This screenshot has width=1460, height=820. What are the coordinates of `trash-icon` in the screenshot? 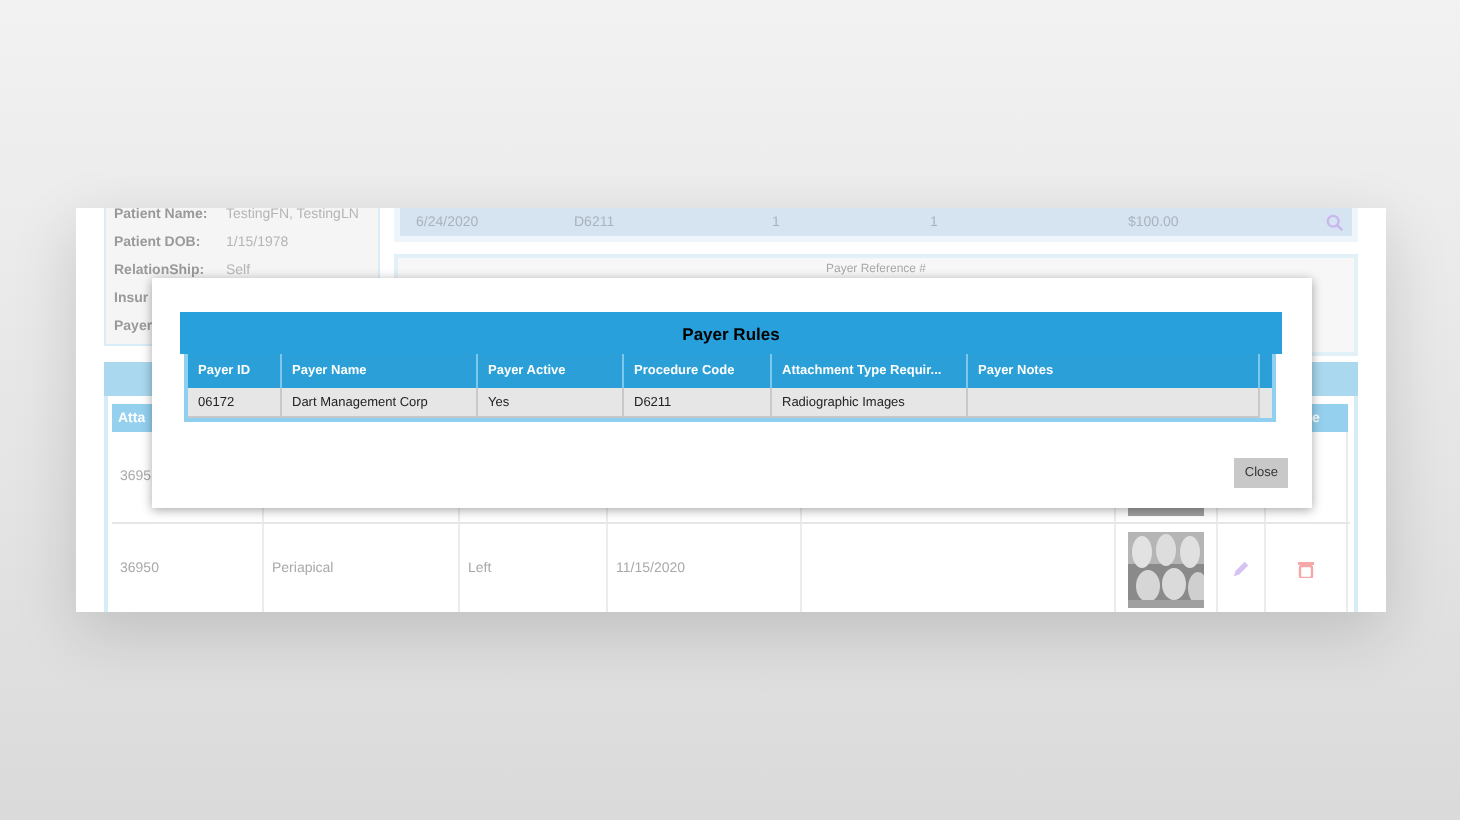 It's located at (1306, 569).